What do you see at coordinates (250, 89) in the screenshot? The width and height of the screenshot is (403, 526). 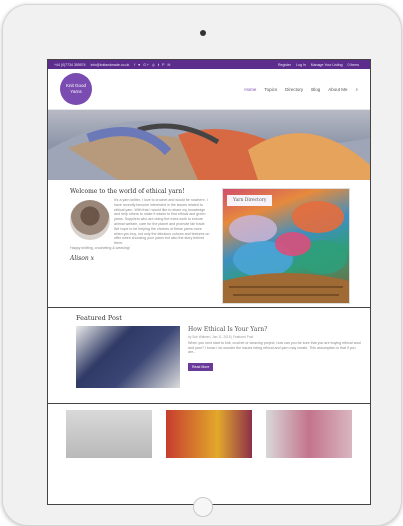 I see `nav-home: Home` at bounding box center [250, 89].